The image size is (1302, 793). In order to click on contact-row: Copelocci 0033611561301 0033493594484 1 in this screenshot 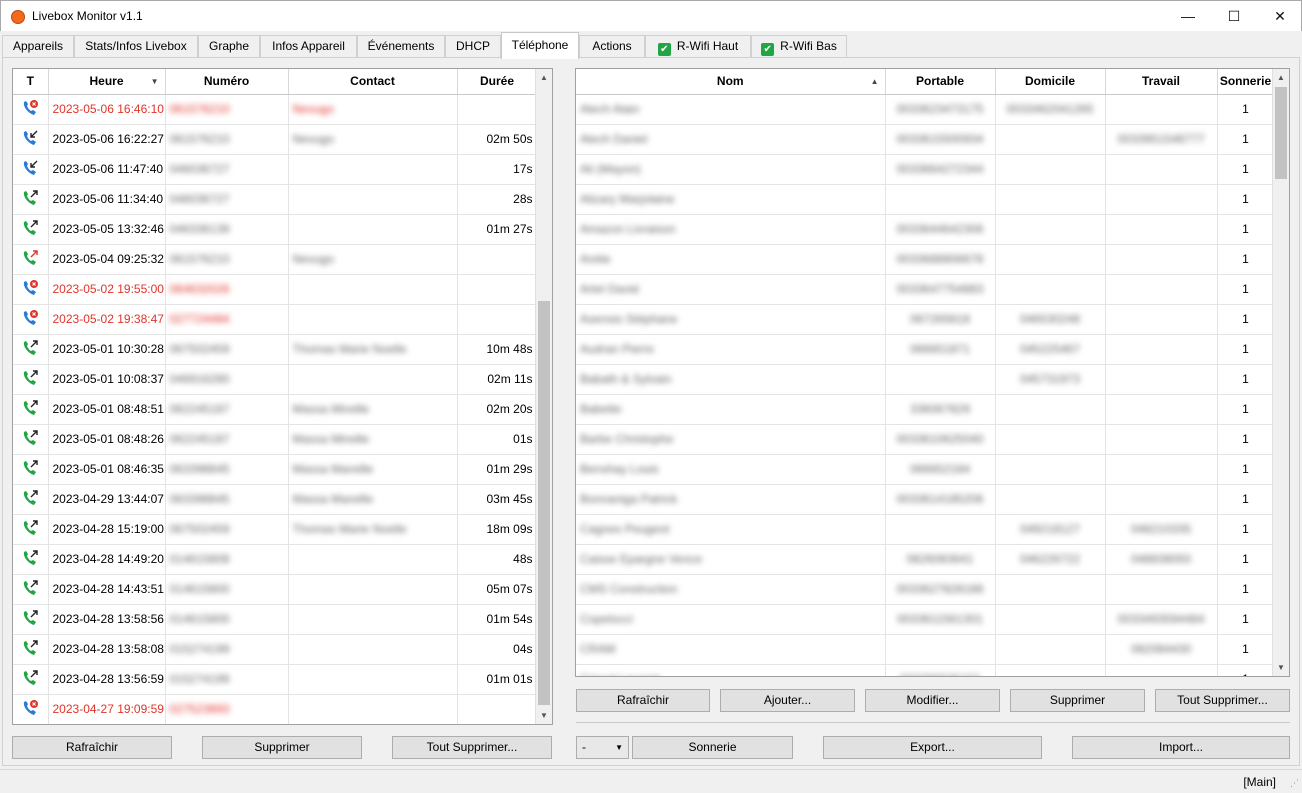, I will do `click(925, 619)`.